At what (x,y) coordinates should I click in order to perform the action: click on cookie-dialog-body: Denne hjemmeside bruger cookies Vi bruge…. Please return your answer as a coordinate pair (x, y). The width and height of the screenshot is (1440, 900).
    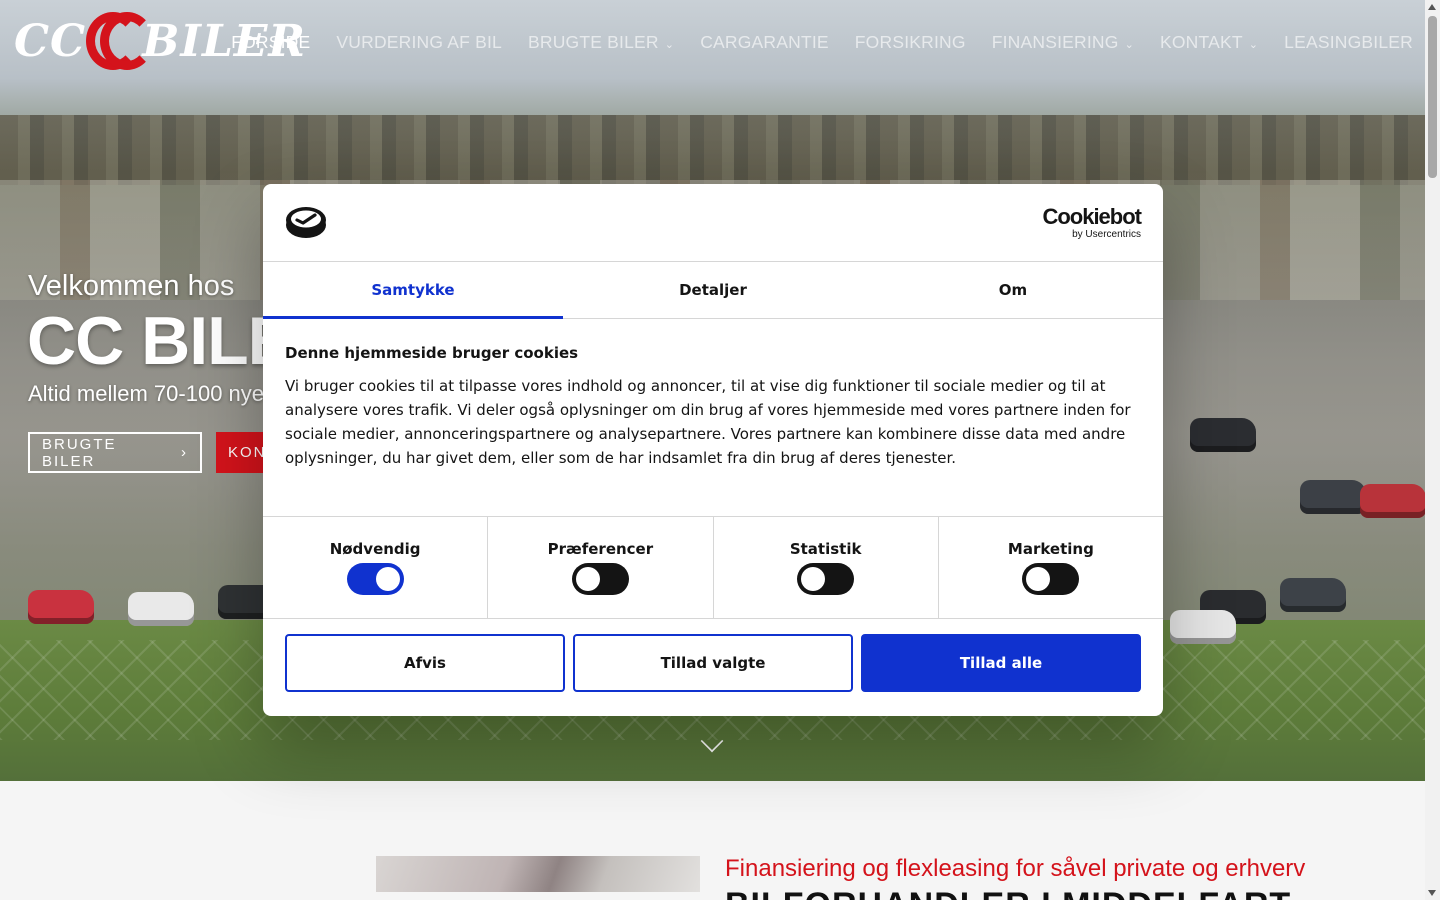
    Looking at the image, I should click on (715, 407).